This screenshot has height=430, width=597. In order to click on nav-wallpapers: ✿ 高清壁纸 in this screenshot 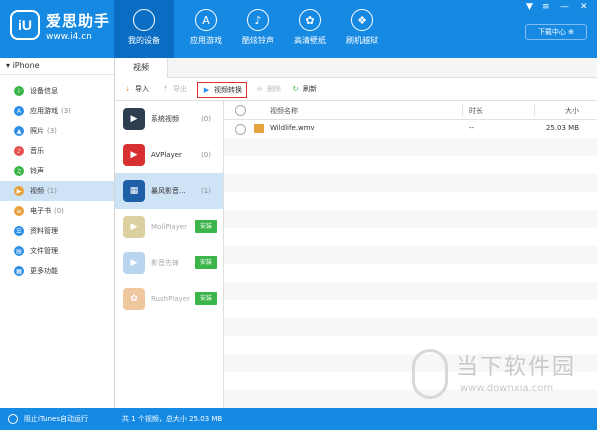, I will do `click(310, 29)`.